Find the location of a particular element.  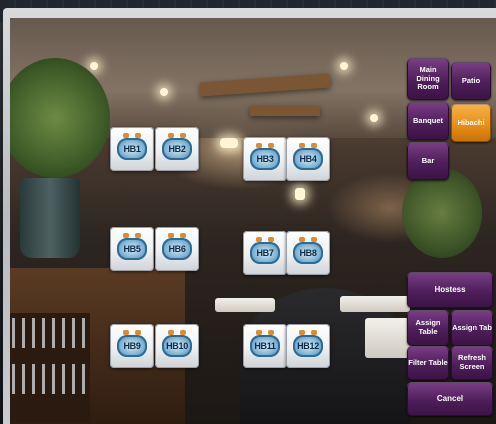

table-label: HB4 is located at coordinates (308, 159).